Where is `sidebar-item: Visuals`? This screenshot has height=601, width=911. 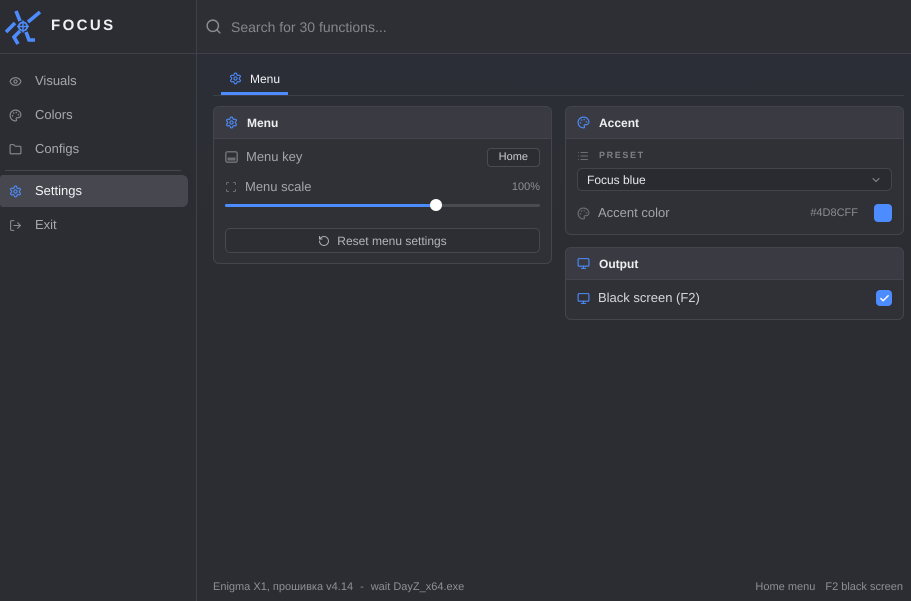 sidebar-item: Visuals is located at coordinates (94, 81).